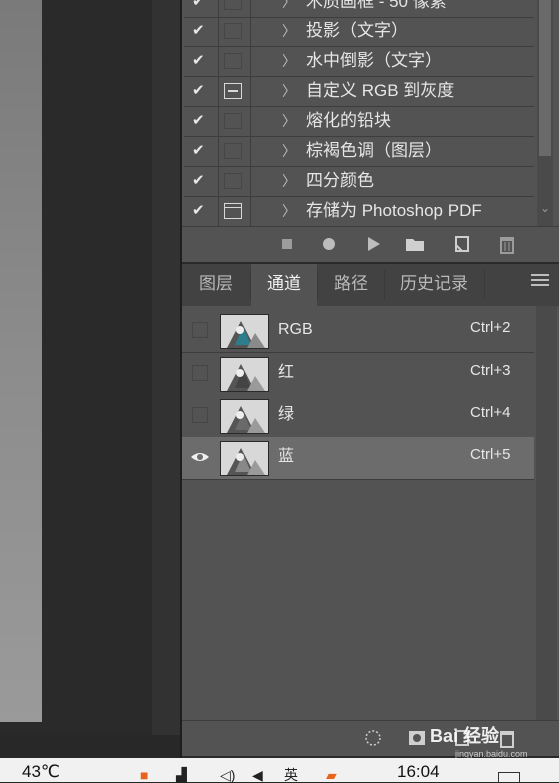 This screenshot has height=783, width=559. I want to click on actions-toolbar, so click(370, 244).